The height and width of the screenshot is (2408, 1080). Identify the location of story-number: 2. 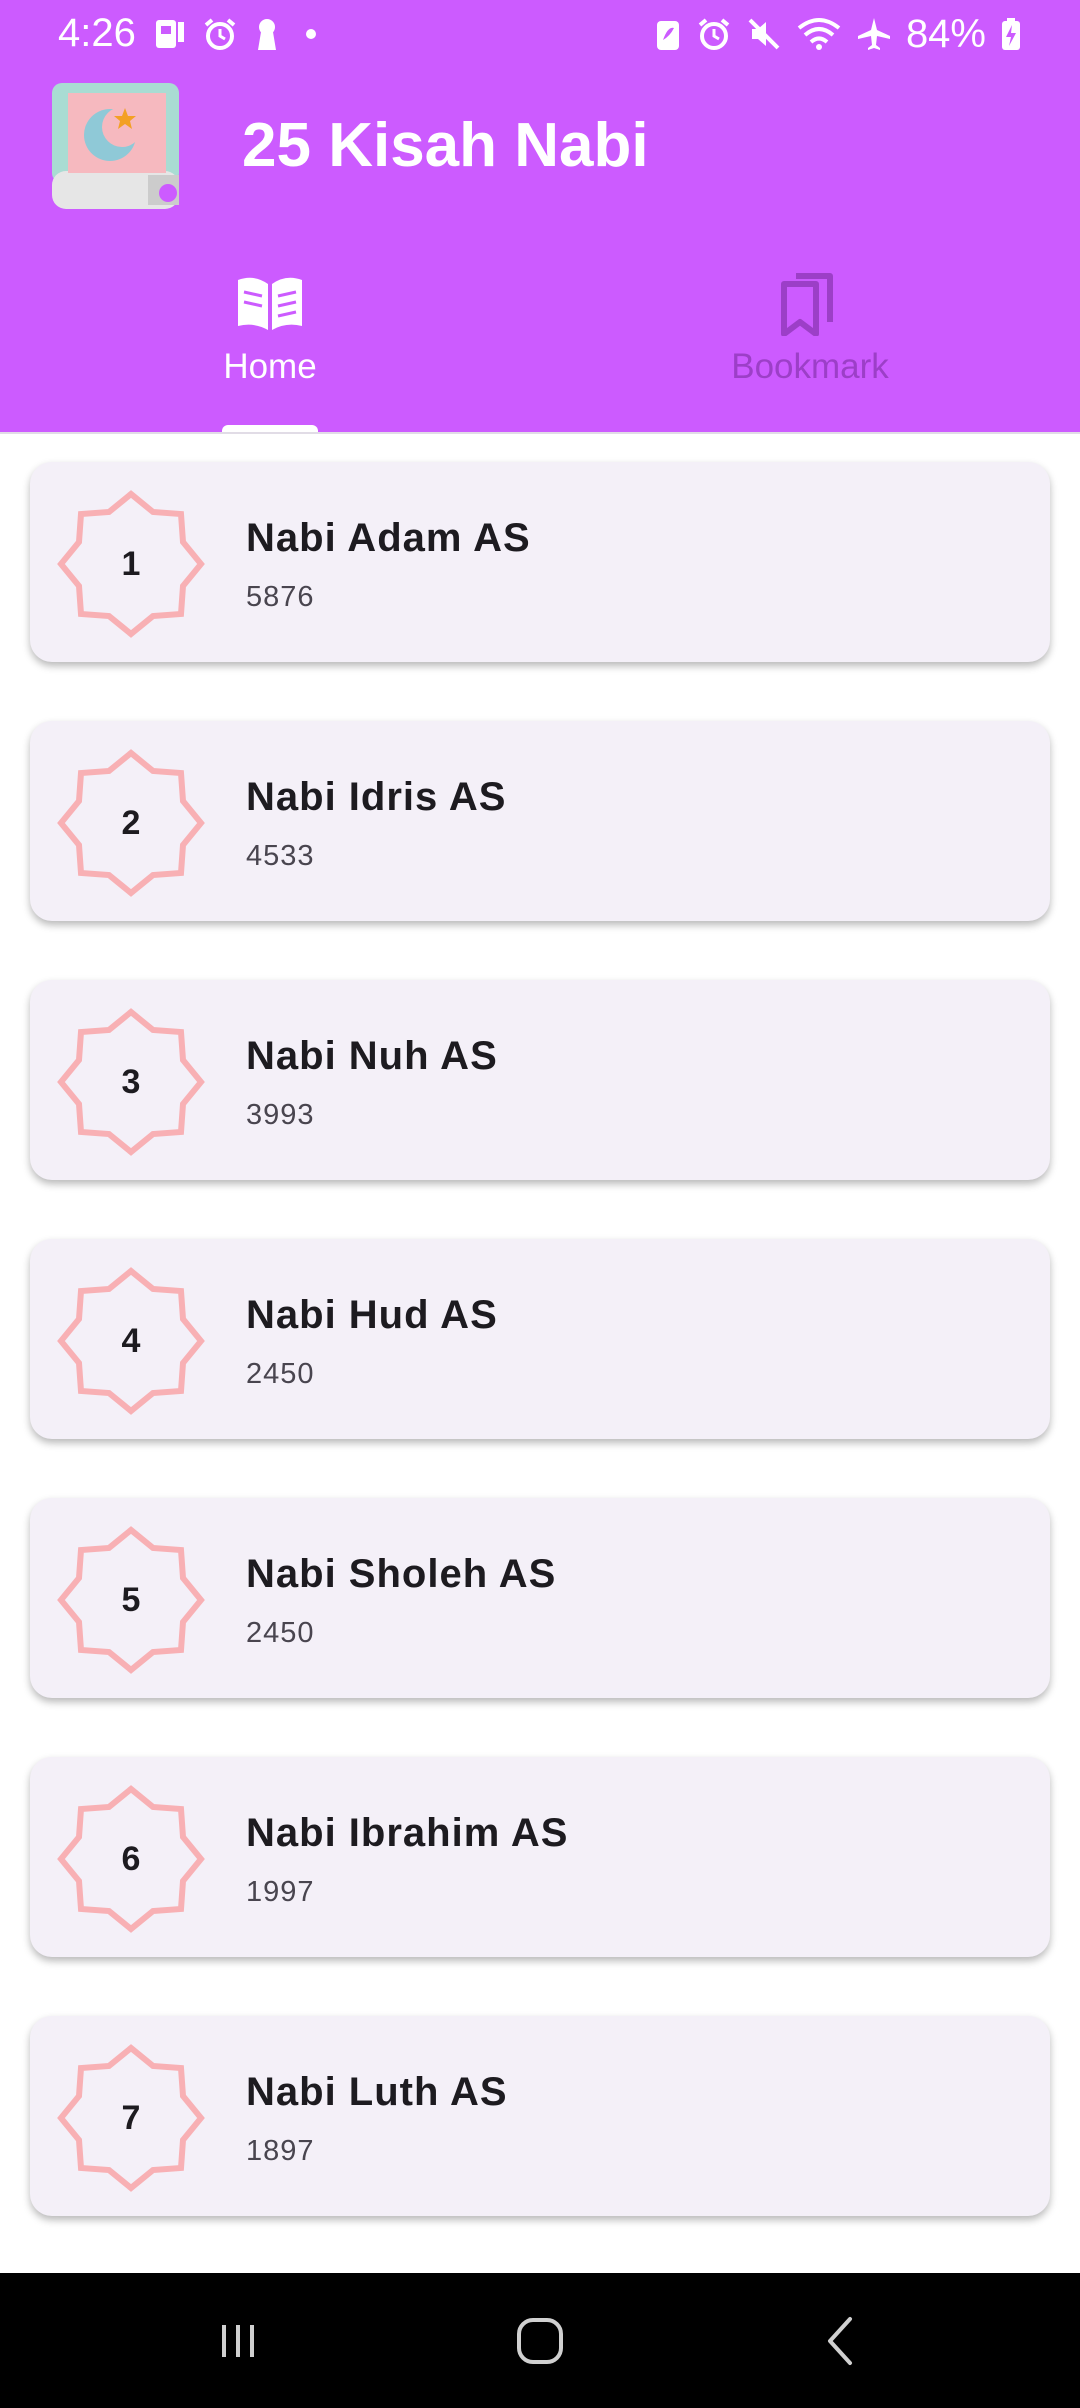
(131, 822).